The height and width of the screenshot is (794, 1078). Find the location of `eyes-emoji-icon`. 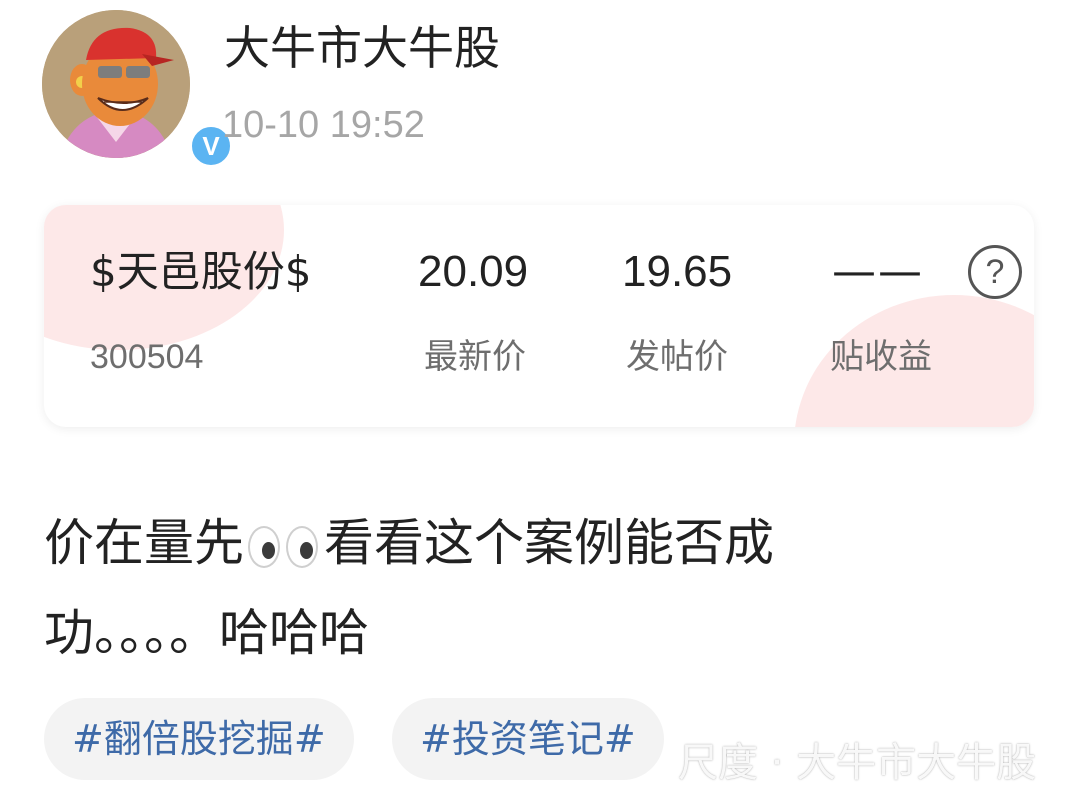

eyes-emoji-icon is located at coordinates (284, 547).